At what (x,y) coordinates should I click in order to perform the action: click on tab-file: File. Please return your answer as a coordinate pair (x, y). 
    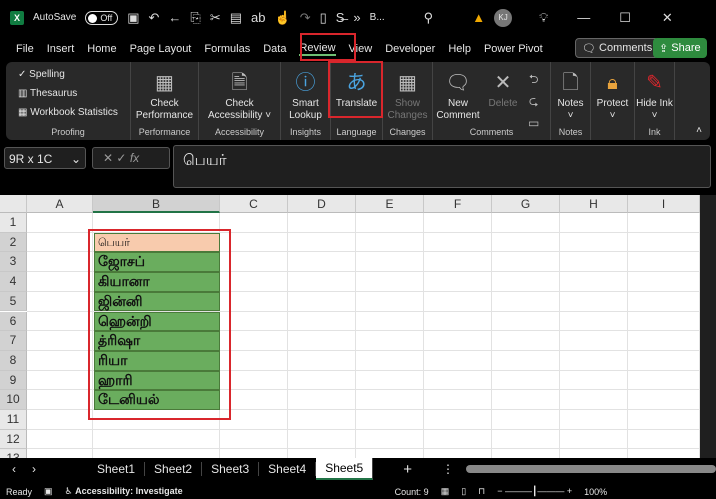
    Looking at the image, I should click on (25, 49).